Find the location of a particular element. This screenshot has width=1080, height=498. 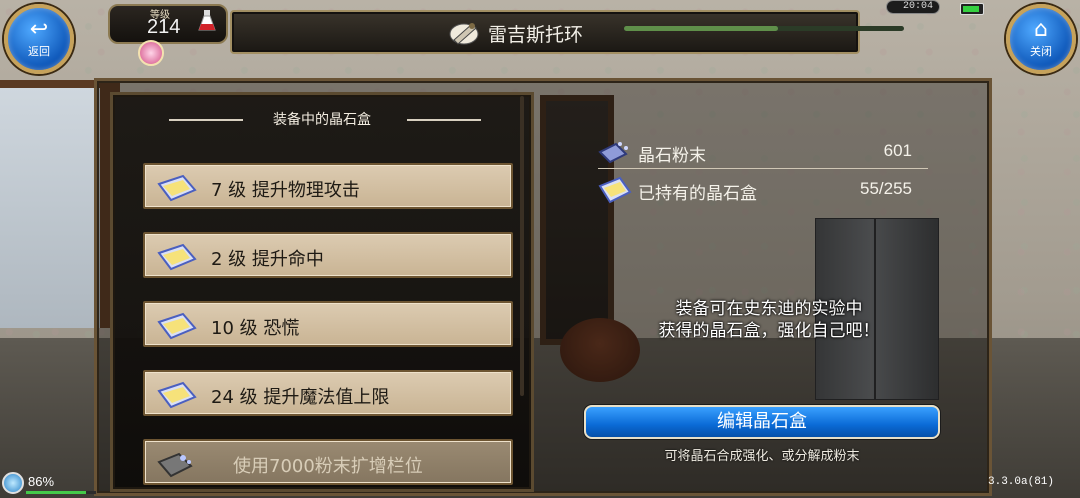

slot-list-scrollbar is located at coordinates (522, 246).